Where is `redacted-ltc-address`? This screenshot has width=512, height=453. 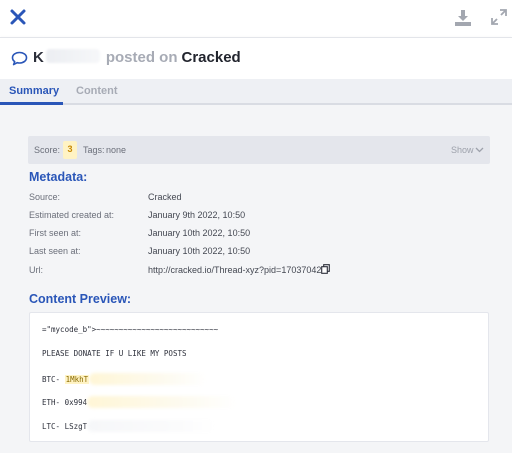
redacted-ltc-address is located at coordinates (152, 426).